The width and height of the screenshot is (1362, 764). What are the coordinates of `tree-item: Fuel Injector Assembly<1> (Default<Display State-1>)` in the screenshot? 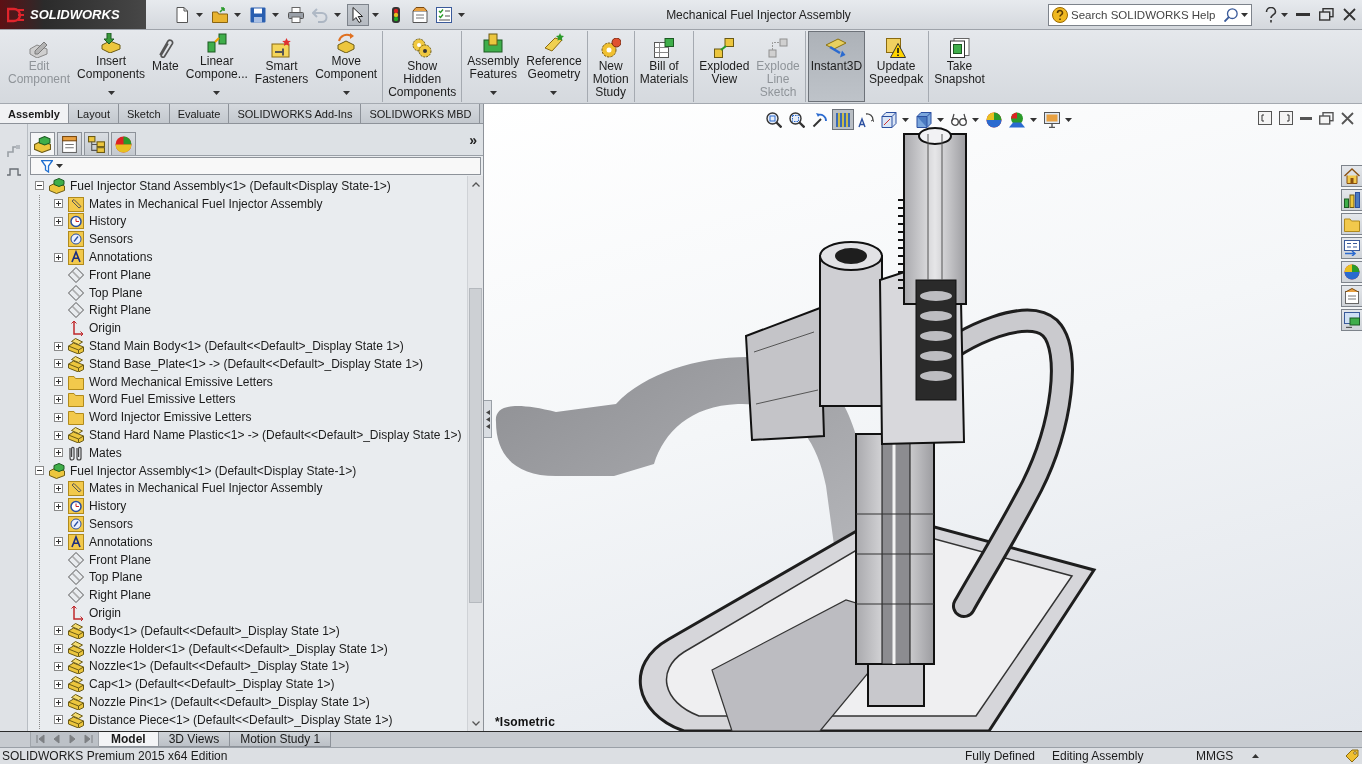 It's located at (213, 470).